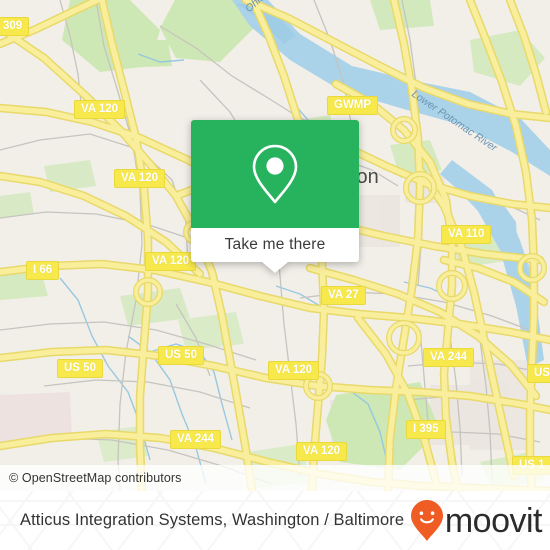 The width and height of the screenshot is (550, 550). I want to click on popup-footer: Take me there, so click(275, 250).